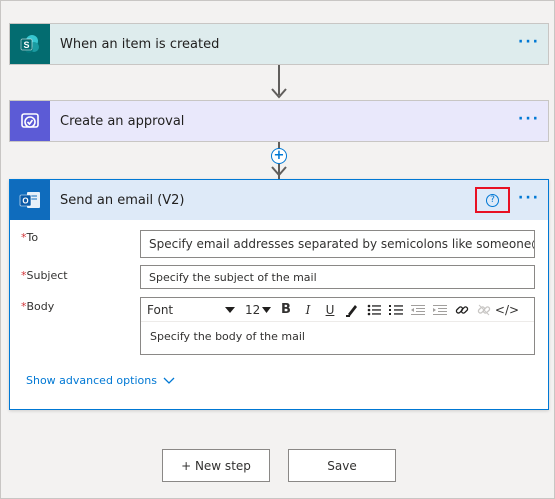  Describe the element at coordinates (30, 44) in the screenshot. I see `sharepoint-icon: S` at that location.